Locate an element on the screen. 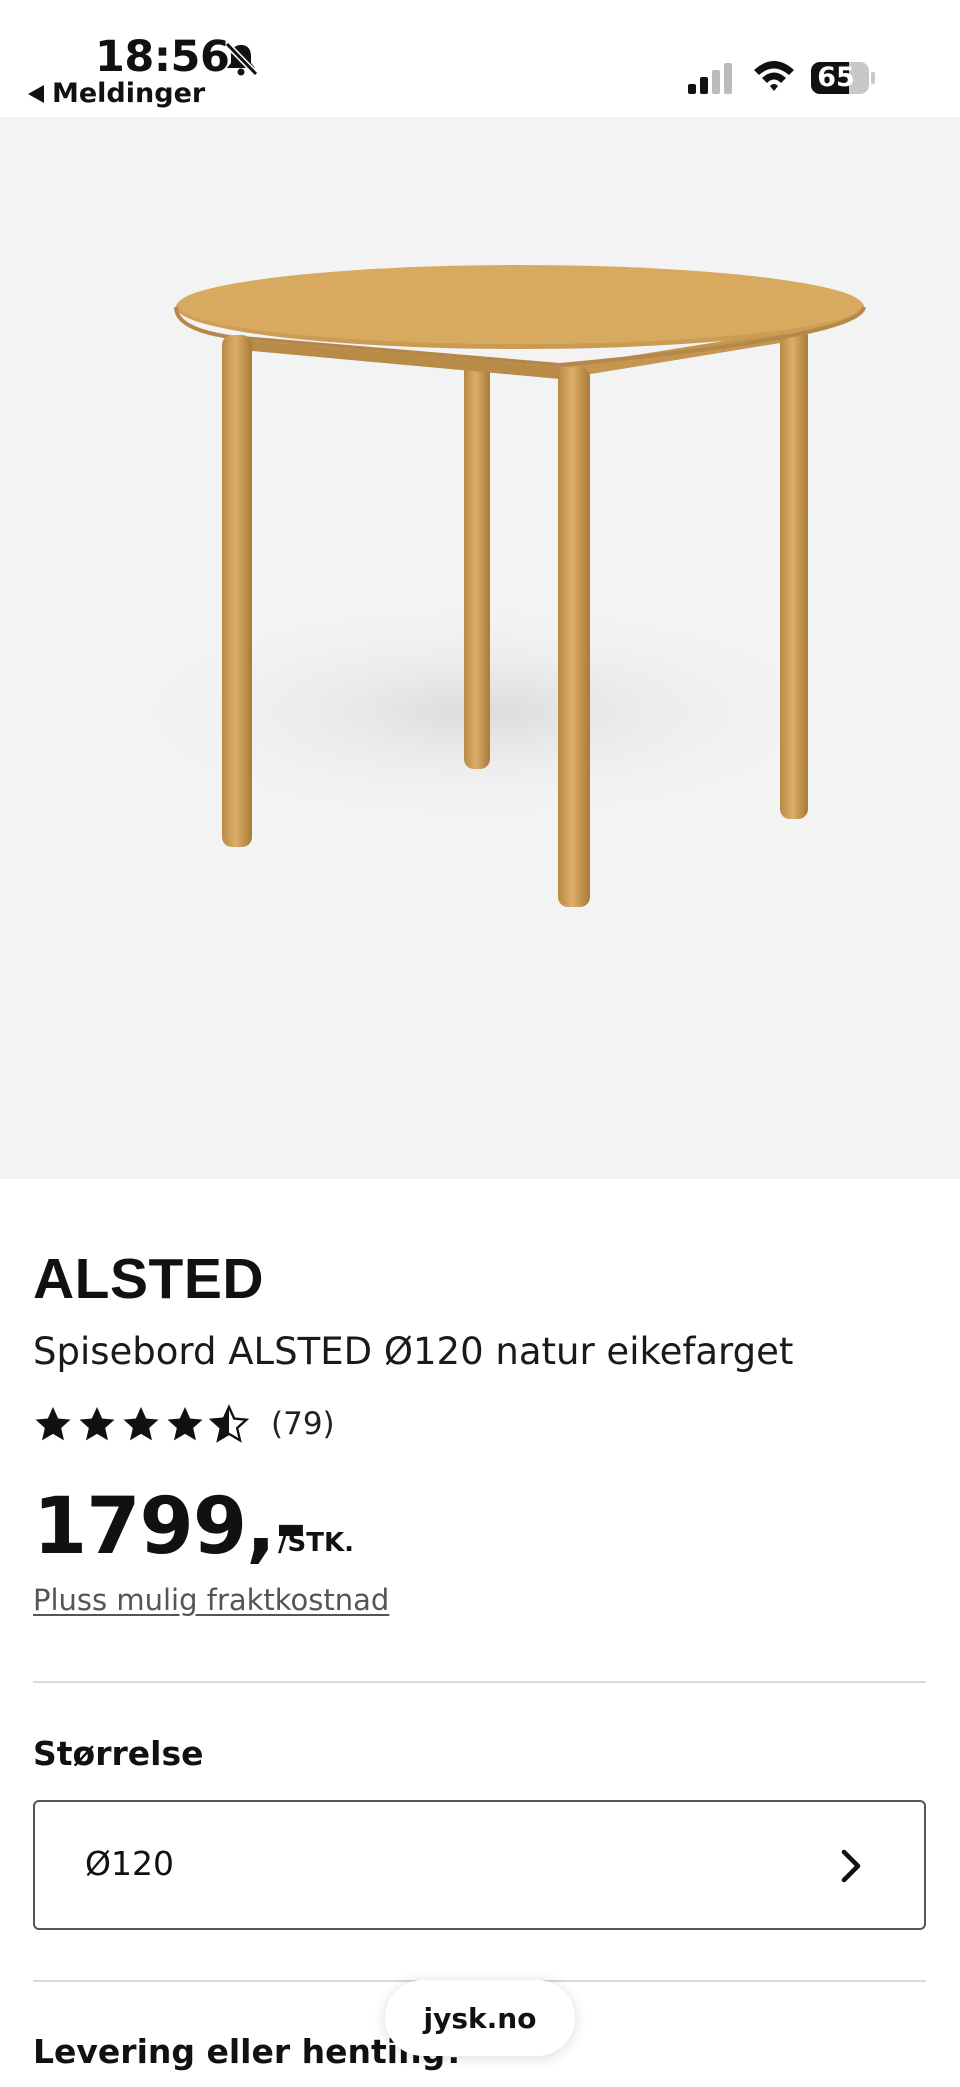  shipping-cost-link: Pluss mulig fraktkostnad is located at coordinates (211, 1600).